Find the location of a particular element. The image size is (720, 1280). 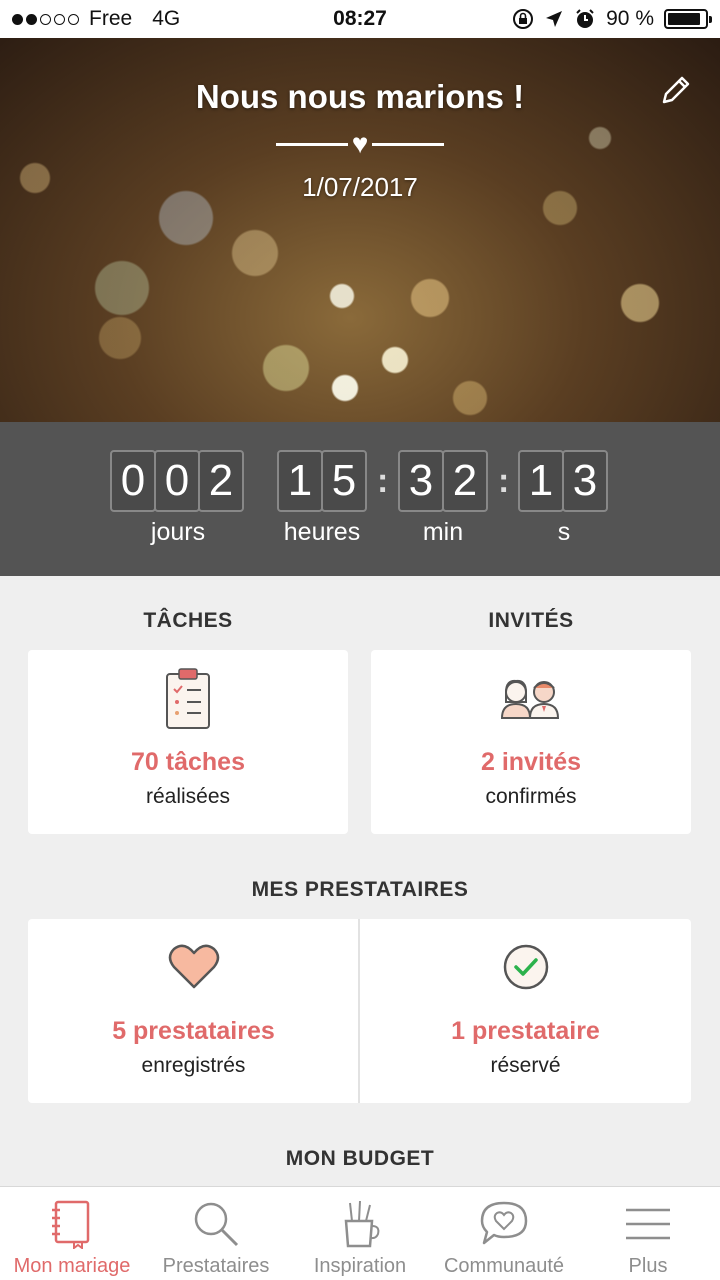

nav-prestataires: Prestataires is located at coordinates (216, 1233).